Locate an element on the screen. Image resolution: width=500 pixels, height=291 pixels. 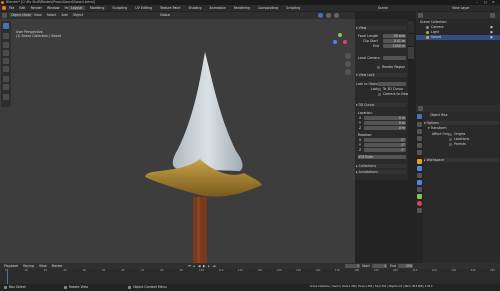
annotations-header: ▸ Annotations is located at coordinates (381, 172).